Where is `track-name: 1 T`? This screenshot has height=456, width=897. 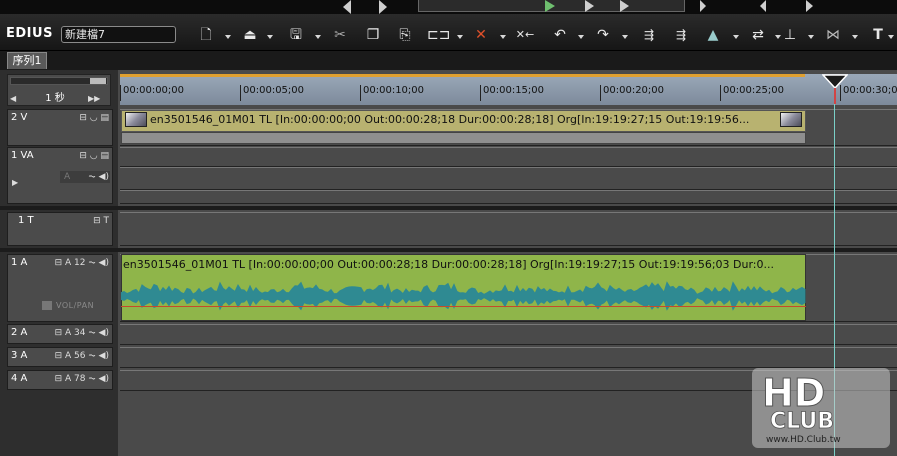 track-name: 1 T is located at coordinates (26, 220).